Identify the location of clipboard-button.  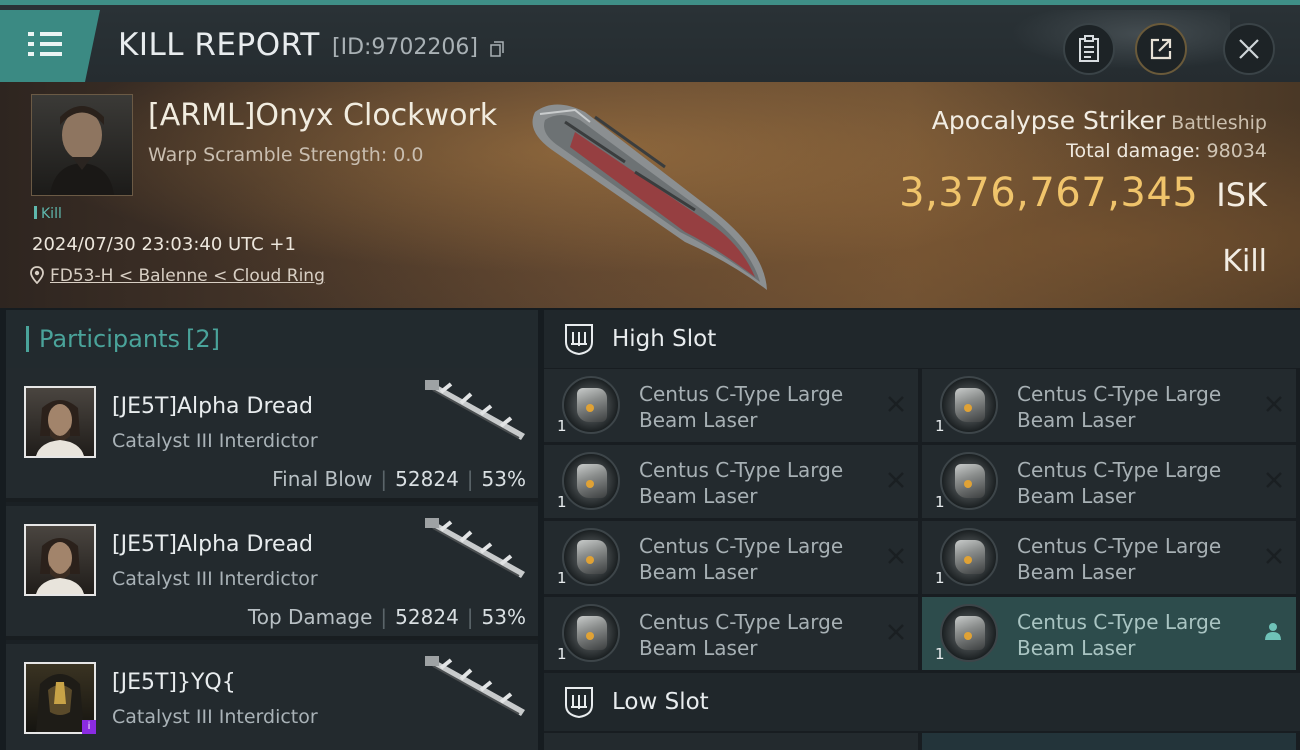
(1089, 49).